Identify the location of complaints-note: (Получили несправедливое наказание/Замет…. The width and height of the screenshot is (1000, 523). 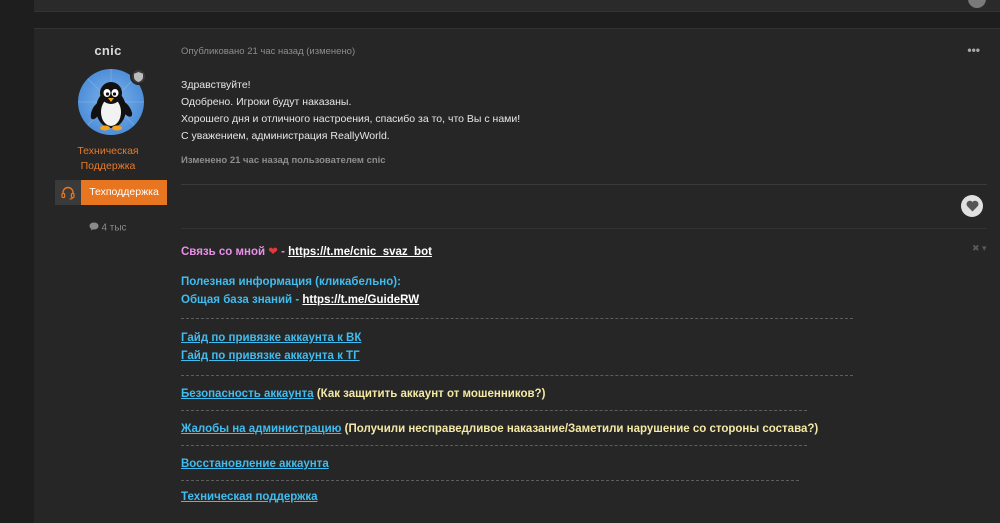
(580, 429).